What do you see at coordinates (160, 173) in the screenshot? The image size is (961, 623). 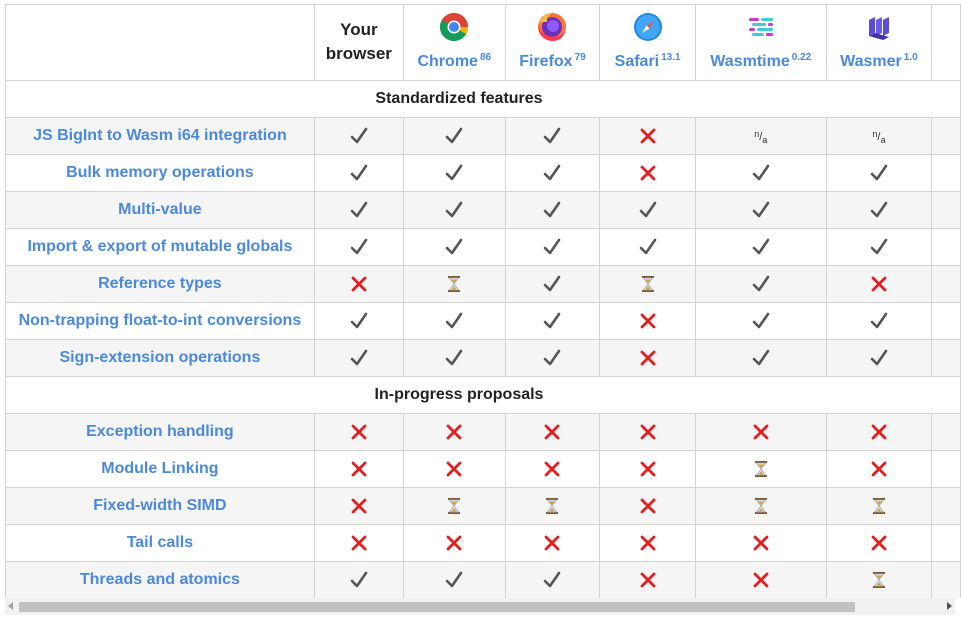 I see `feature-name-link: Bulk memory operations` at bounding box center [160, 173].